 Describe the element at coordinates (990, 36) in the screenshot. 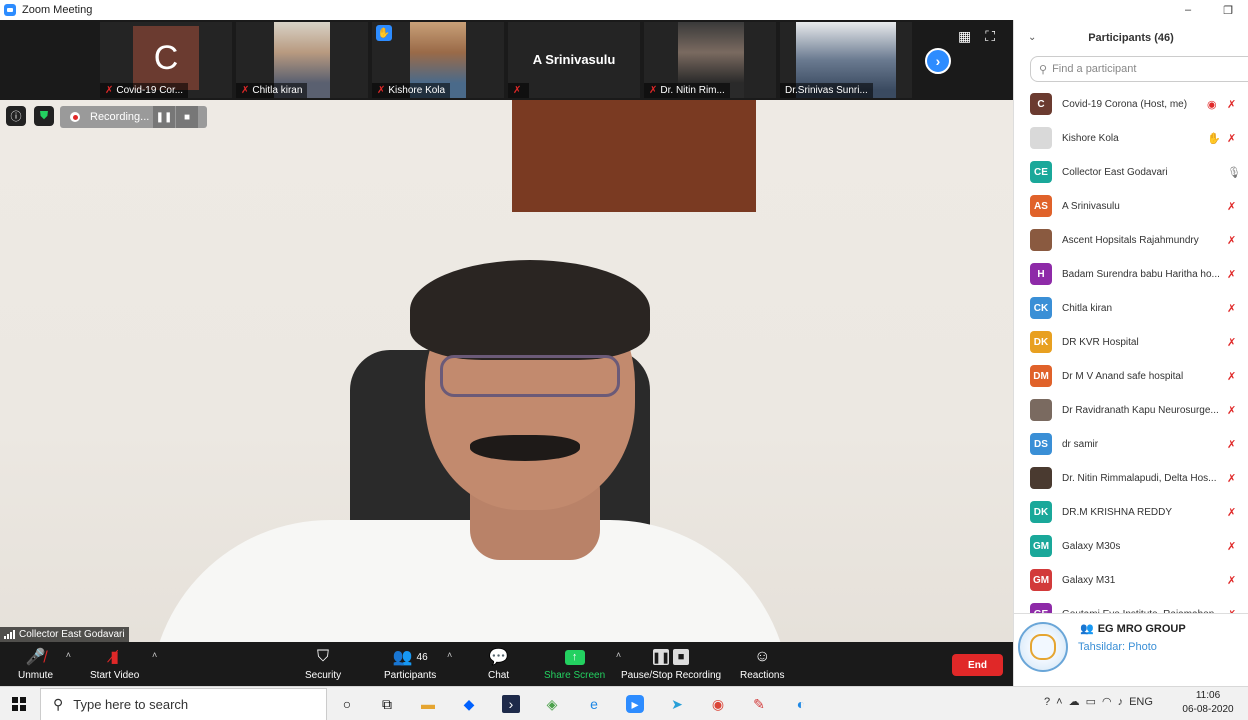

I see `fullscreen-icon: ⛶` at that location.